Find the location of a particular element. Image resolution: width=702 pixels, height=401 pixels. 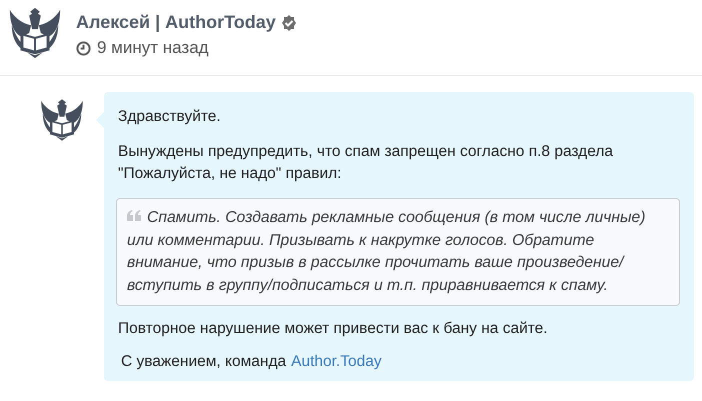

warning-text: Вынуждены предупредить, что спам запрещен согласно п.8 раздела "Пожалуйста, не надо" правил: is located at coordinates (366, 163).